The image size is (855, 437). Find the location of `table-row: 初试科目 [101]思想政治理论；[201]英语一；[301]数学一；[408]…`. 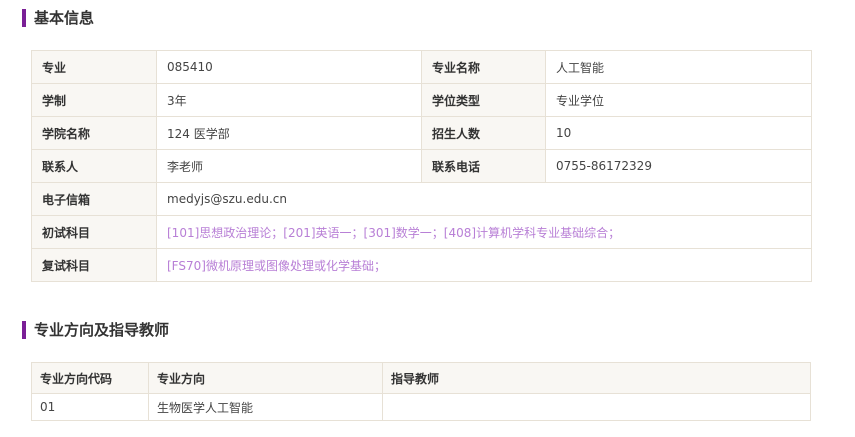

table-row: 初试科目 [101]思想政治理论；[201]英语一；[301]数学一；[408]… is located at coordinates (421, 232).